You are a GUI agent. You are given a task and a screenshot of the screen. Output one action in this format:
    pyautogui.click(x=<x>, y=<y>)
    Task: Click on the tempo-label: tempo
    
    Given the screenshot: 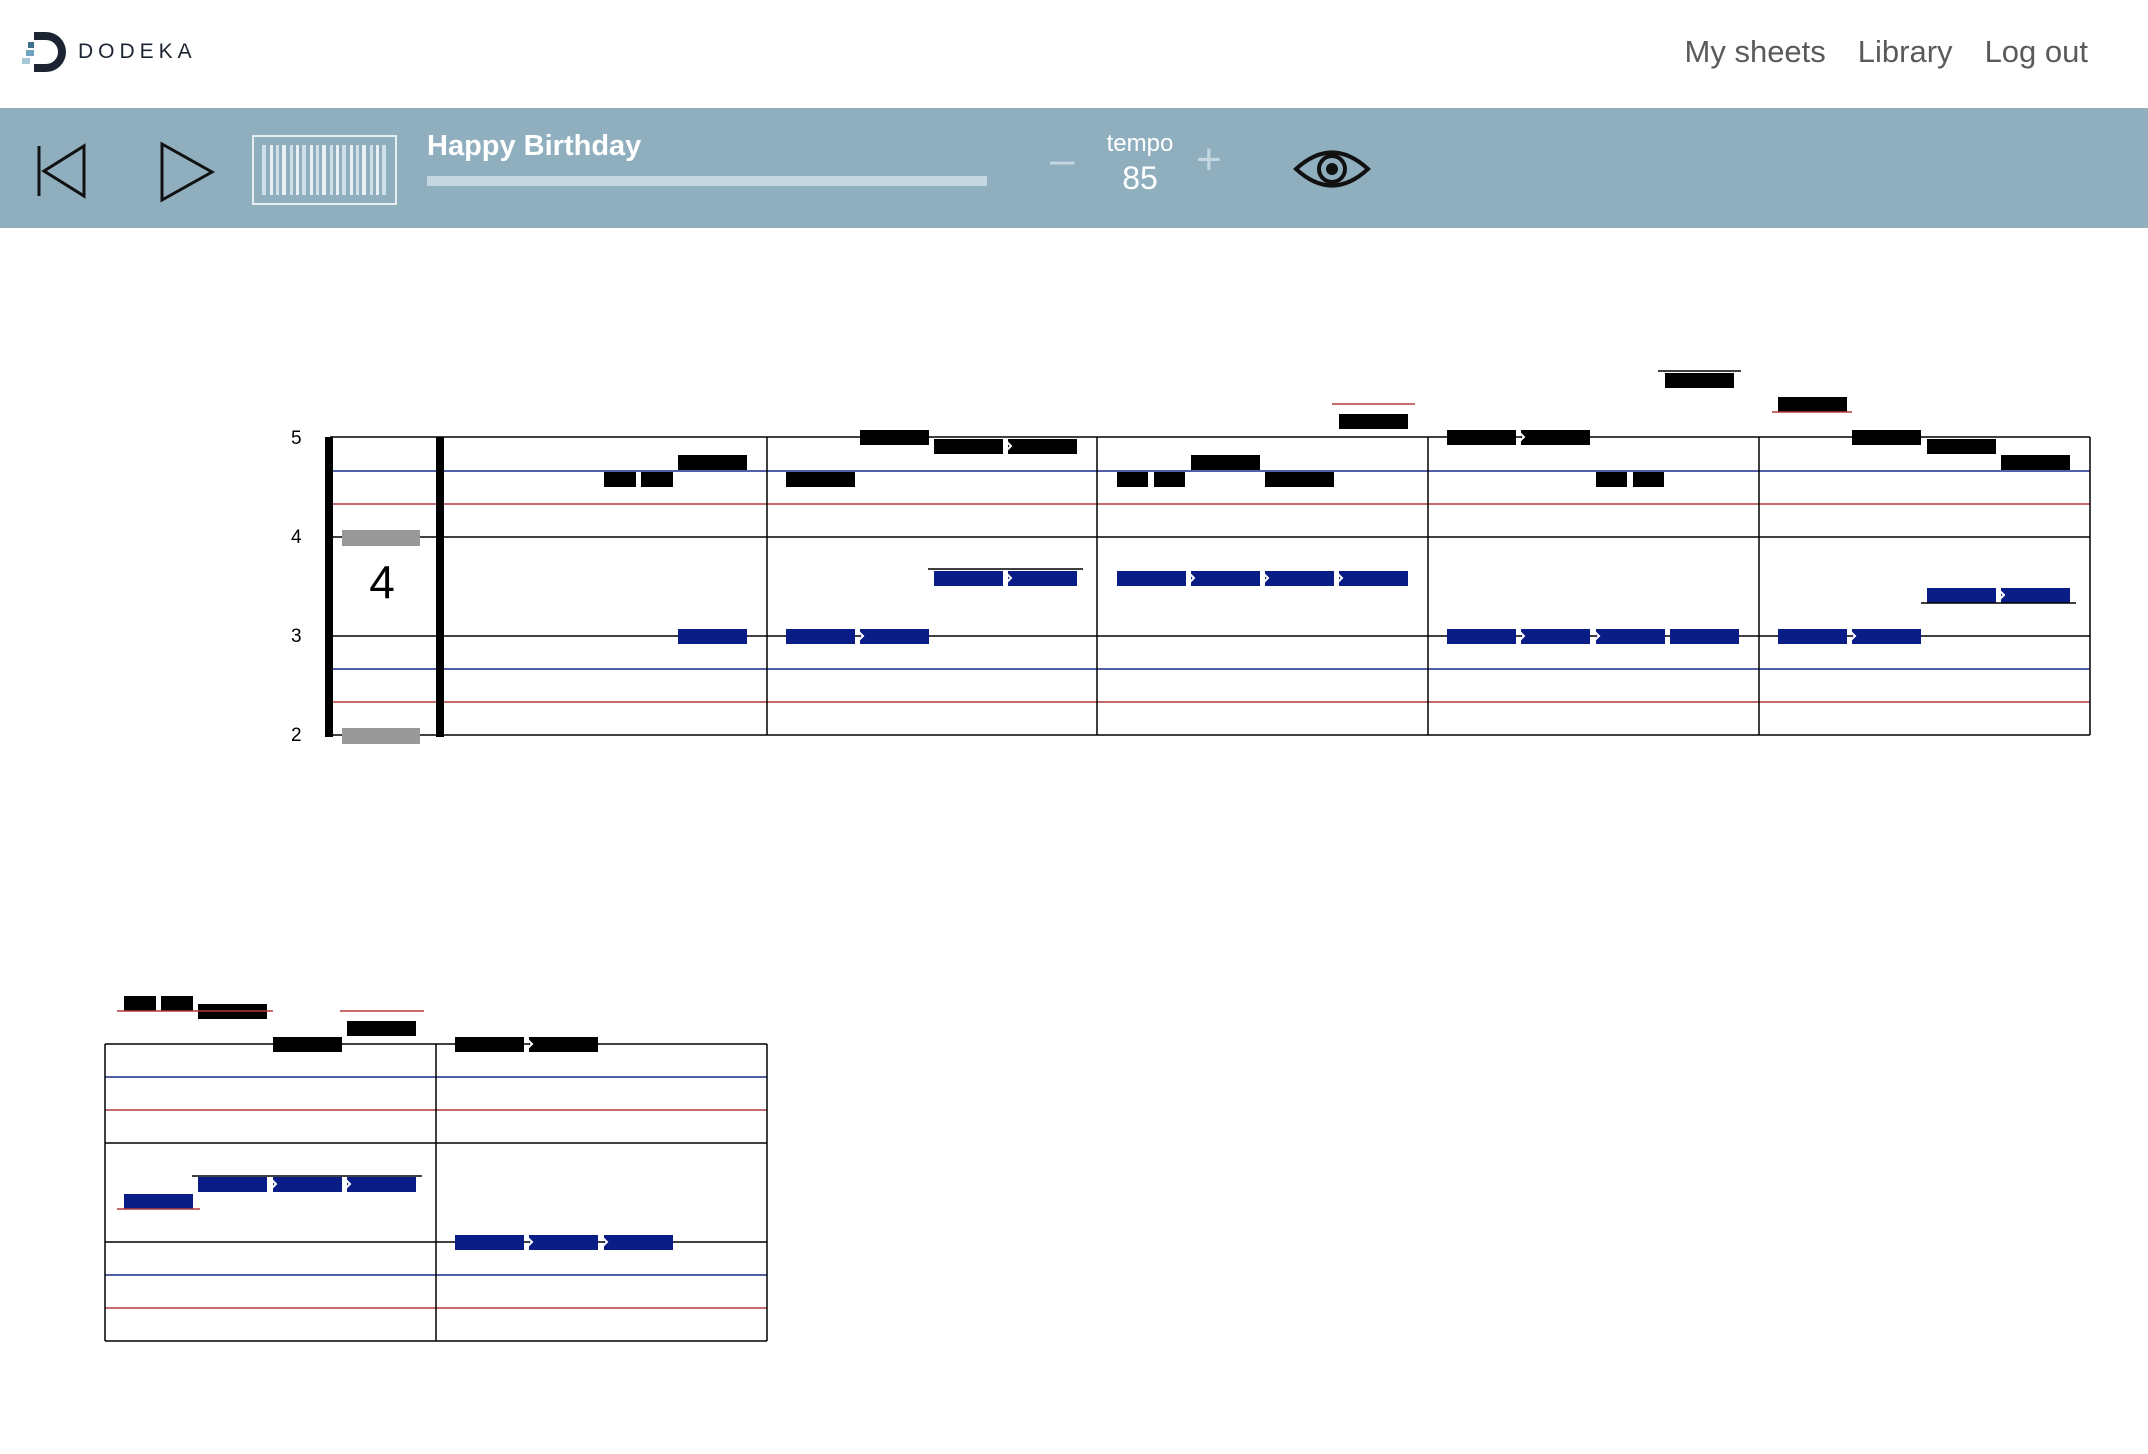 What is the action you would take?
    pyautogui.click(x=1140, y=143)
    